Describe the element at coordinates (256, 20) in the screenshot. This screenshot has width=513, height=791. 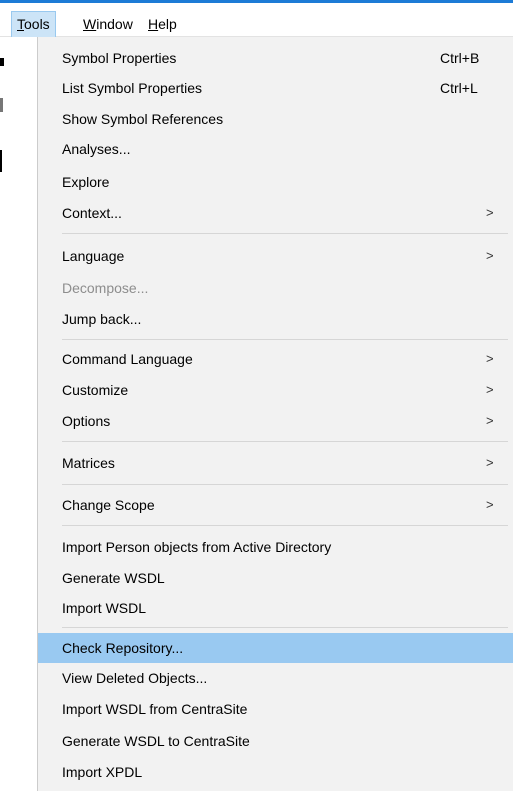
I see `menu-bar: Tools Window Help` at that location.